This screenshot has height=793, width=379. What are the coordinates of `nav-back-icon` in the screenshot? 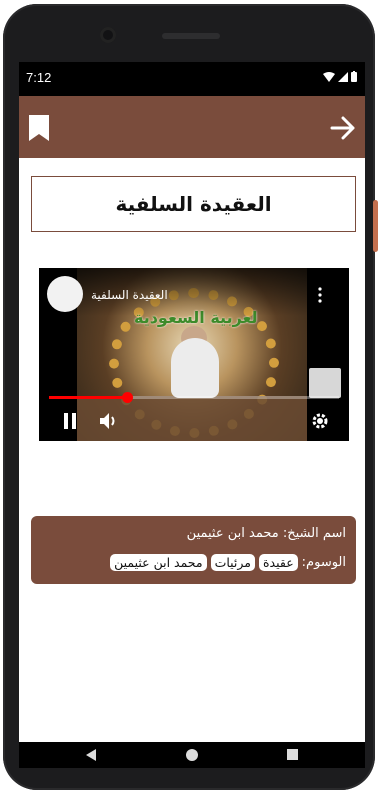 It's located at (91, 755).